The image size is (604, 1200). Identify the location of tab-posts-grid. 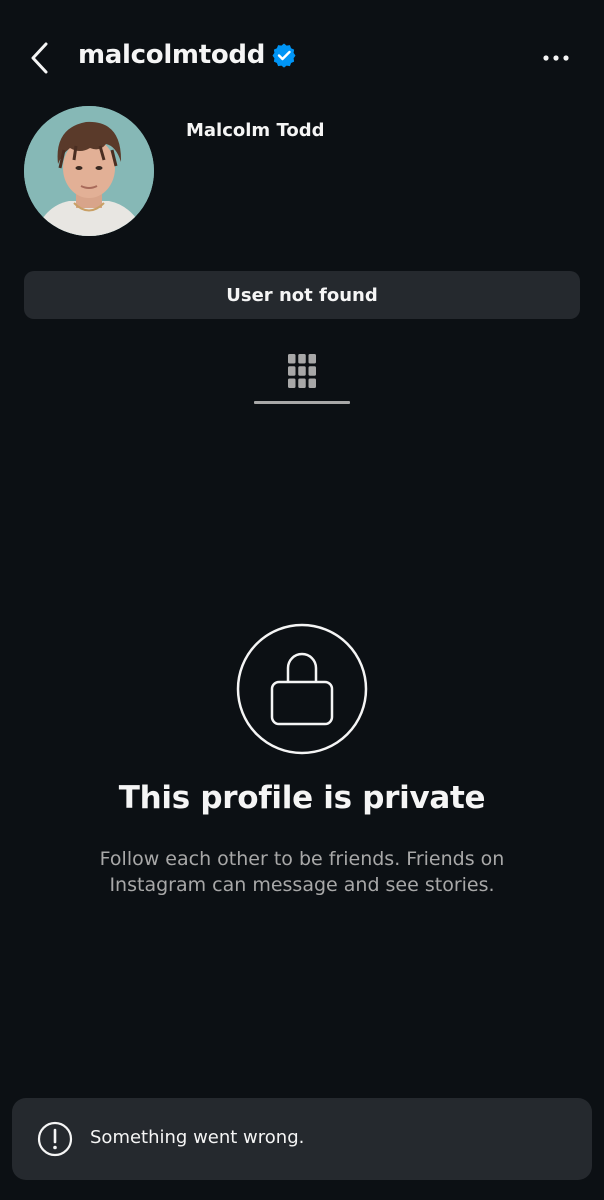
(302, 374).